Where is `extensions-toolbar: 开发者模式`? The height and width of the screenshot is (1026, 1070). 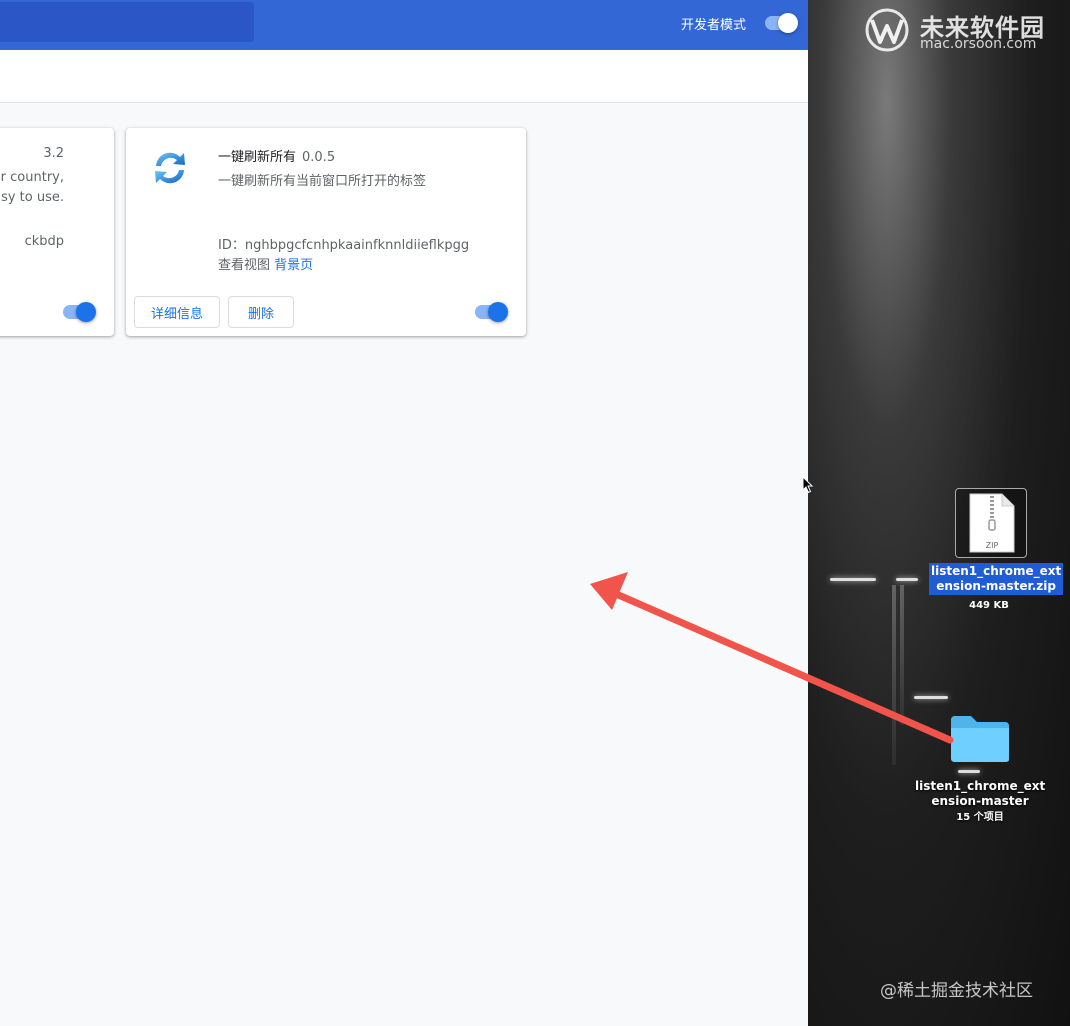 extensions-toolbar: 开发者模式 is located at coordinates (404, 25).